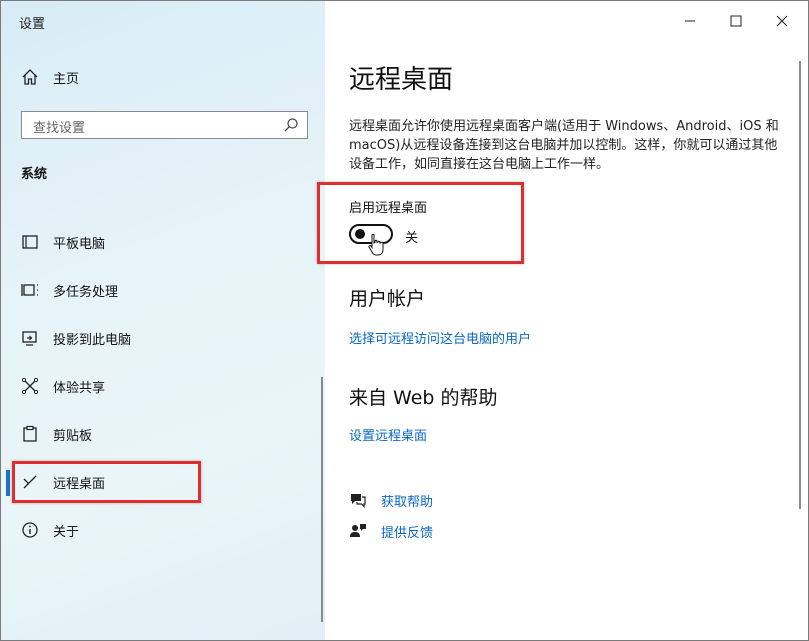  I want to click on minimize-icon, so click(690, 21).